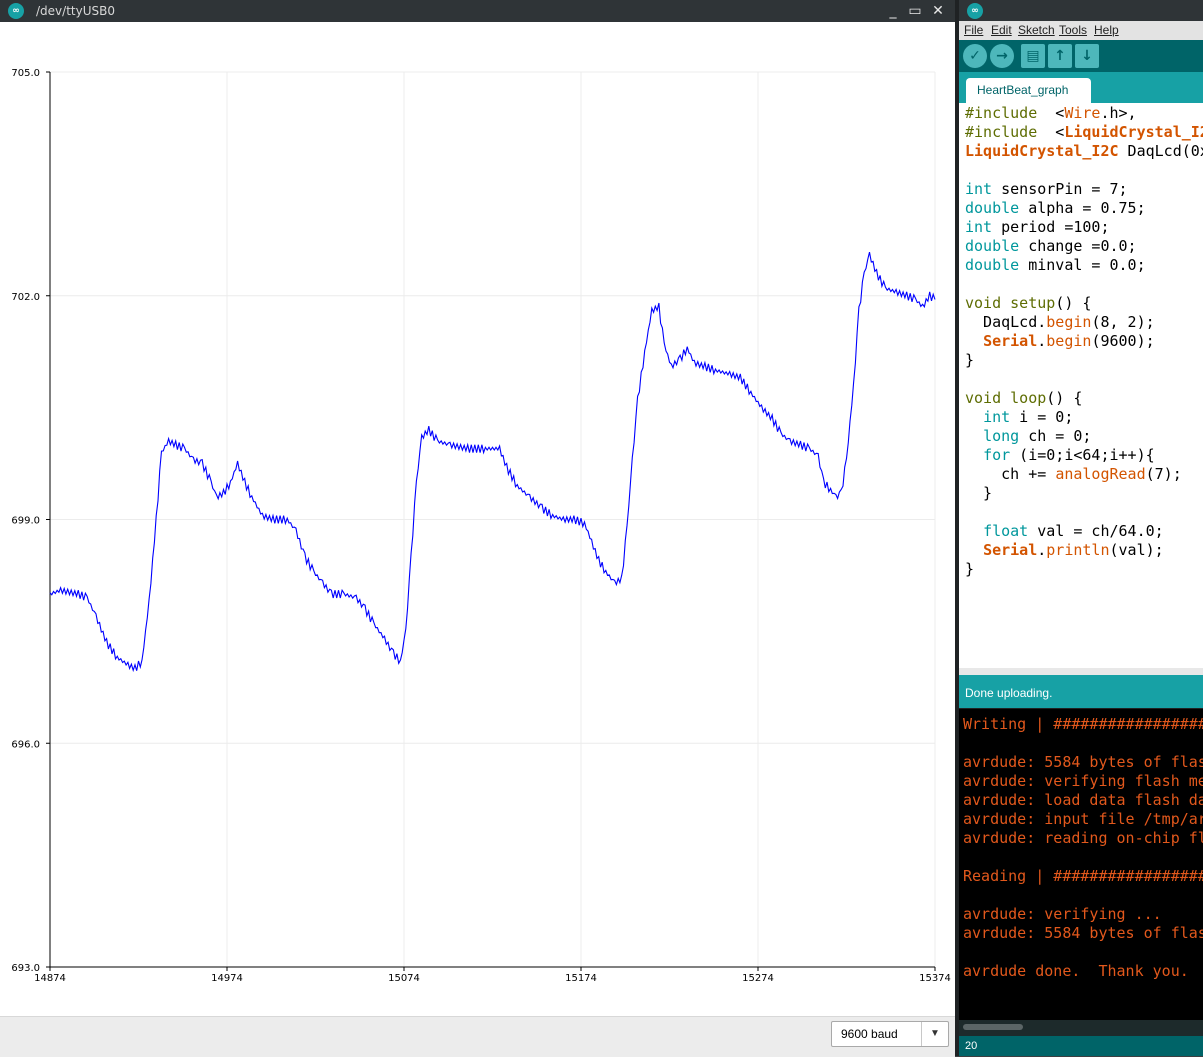 The width and height of the screenshot is (1203, 1057). Describe the element at coordinates (1060, 322) in the screenshot. I see `code-line: DaqLcd.begin(8, 2);` at that location.